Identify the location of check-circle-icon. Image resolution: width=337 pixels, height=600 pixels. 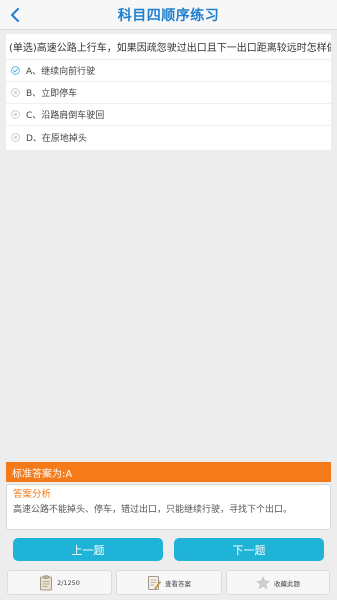
(15, 70).